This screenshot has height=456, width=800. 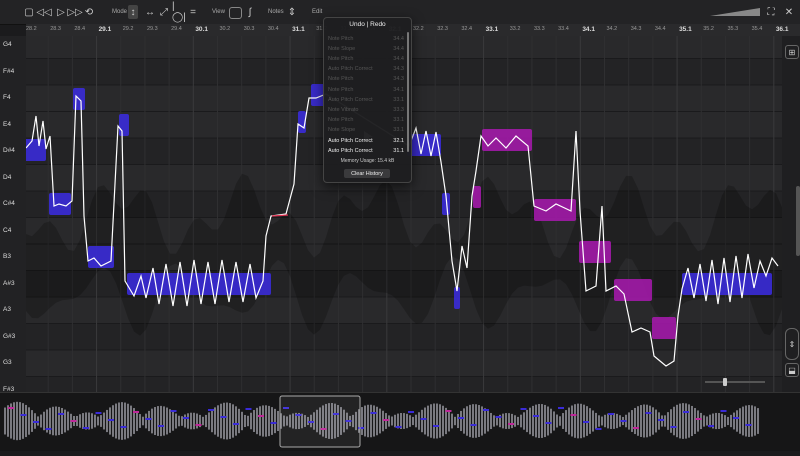 I want to click on history-item-label: Note Pitch, so click(x=341, y=120).